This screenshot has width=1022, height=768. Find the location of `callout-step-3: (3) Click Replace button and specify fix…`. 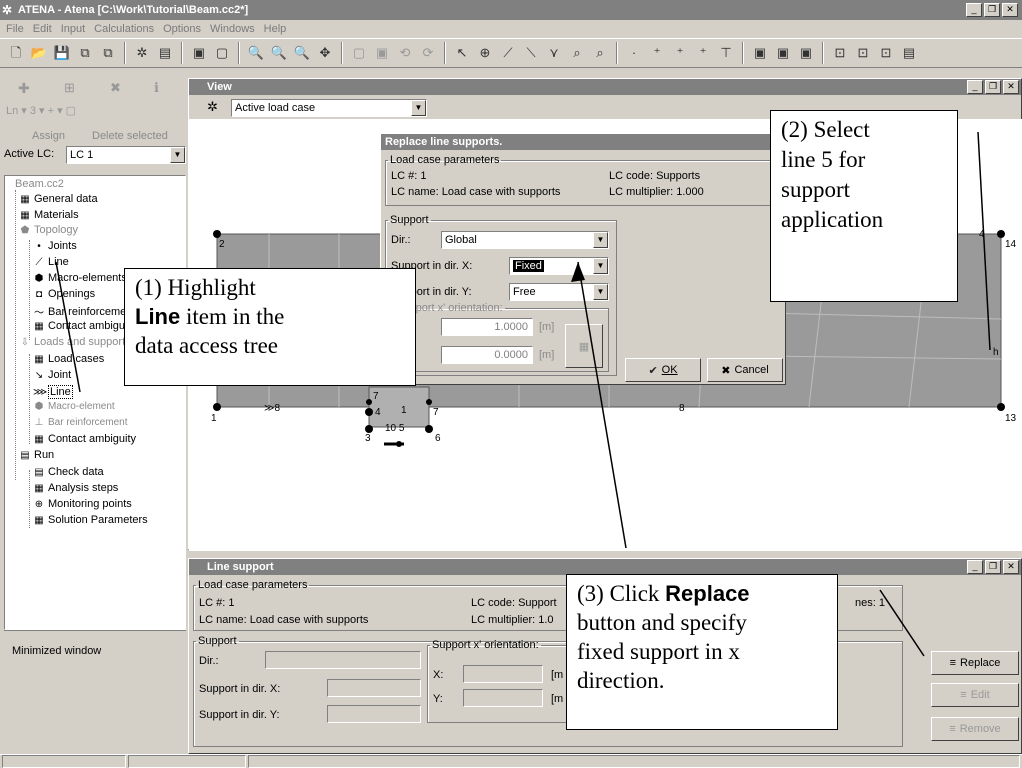

callout-step-3: (3) Click Replace button and specify fix… is located at coordinates (702, 652).